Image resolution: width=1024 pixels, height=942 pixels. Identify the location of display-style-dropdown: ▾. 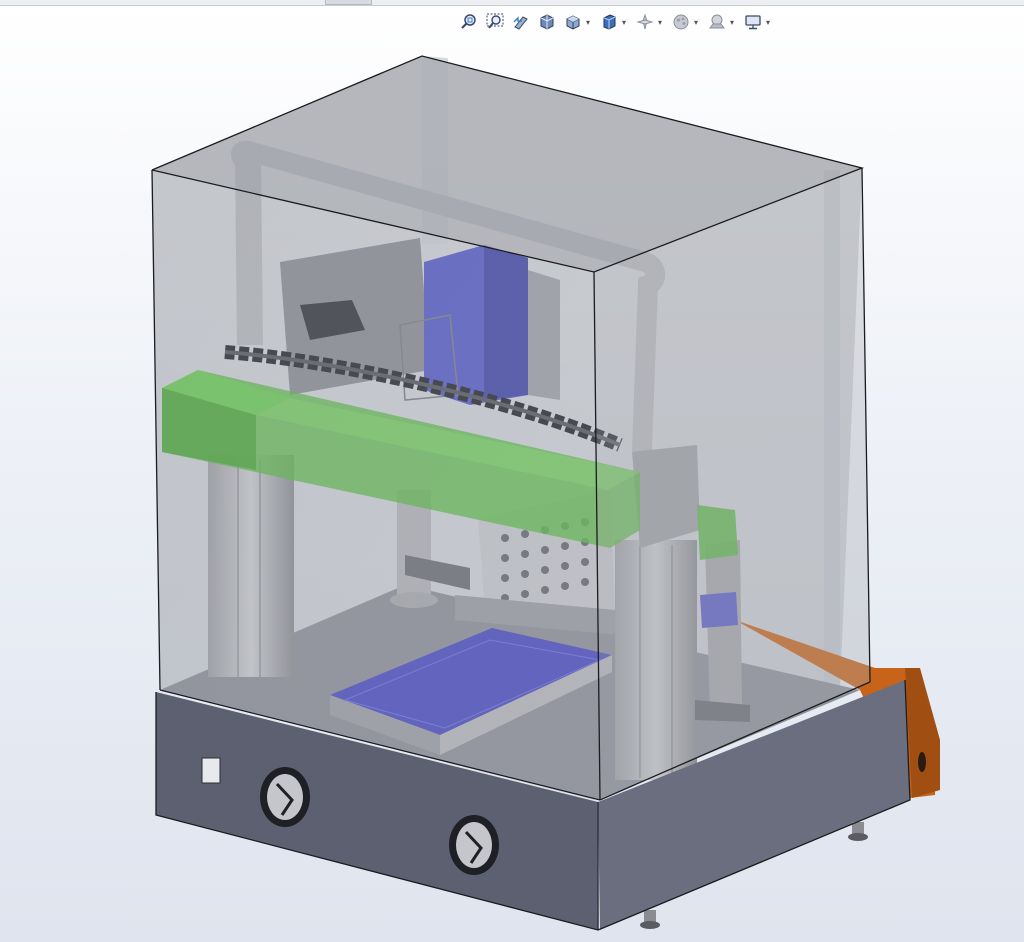
(624, 22).